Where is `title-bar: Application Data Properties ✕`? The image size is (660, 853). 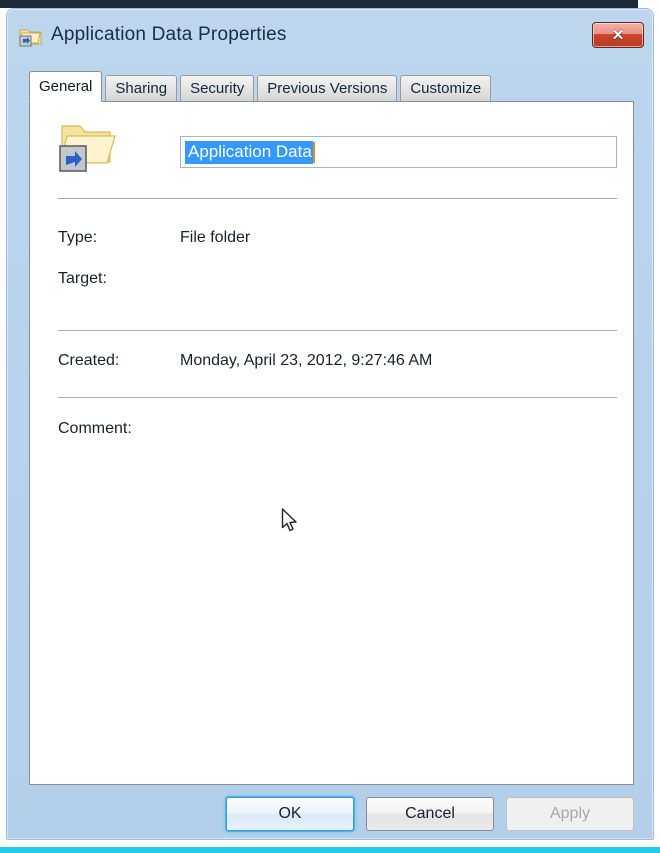
title-bar: Application Data Properties ✕ is located at coordinates (330, 35).